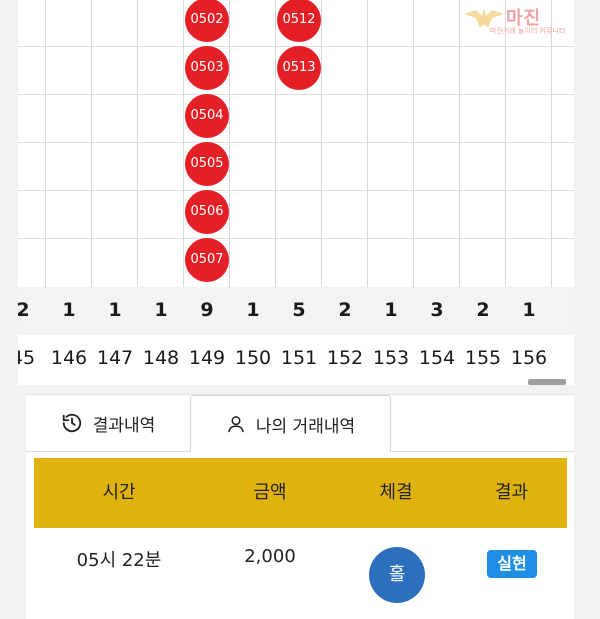 The width and height of the screenshot is (600, 619). What do you see at coordinates (71, 423) in the screenshot?
I see `history-clock-icon` at bounding box center [71, 423].